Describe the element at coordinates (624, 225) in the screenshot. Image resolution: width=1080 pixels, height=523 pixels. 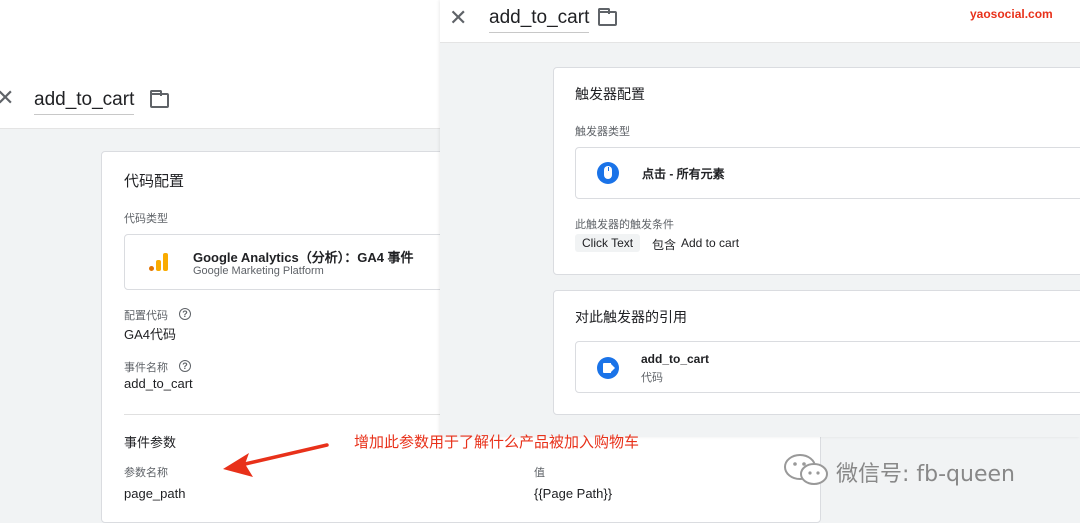
I see `conditions-label: 此触发器的触发条件` at that location.